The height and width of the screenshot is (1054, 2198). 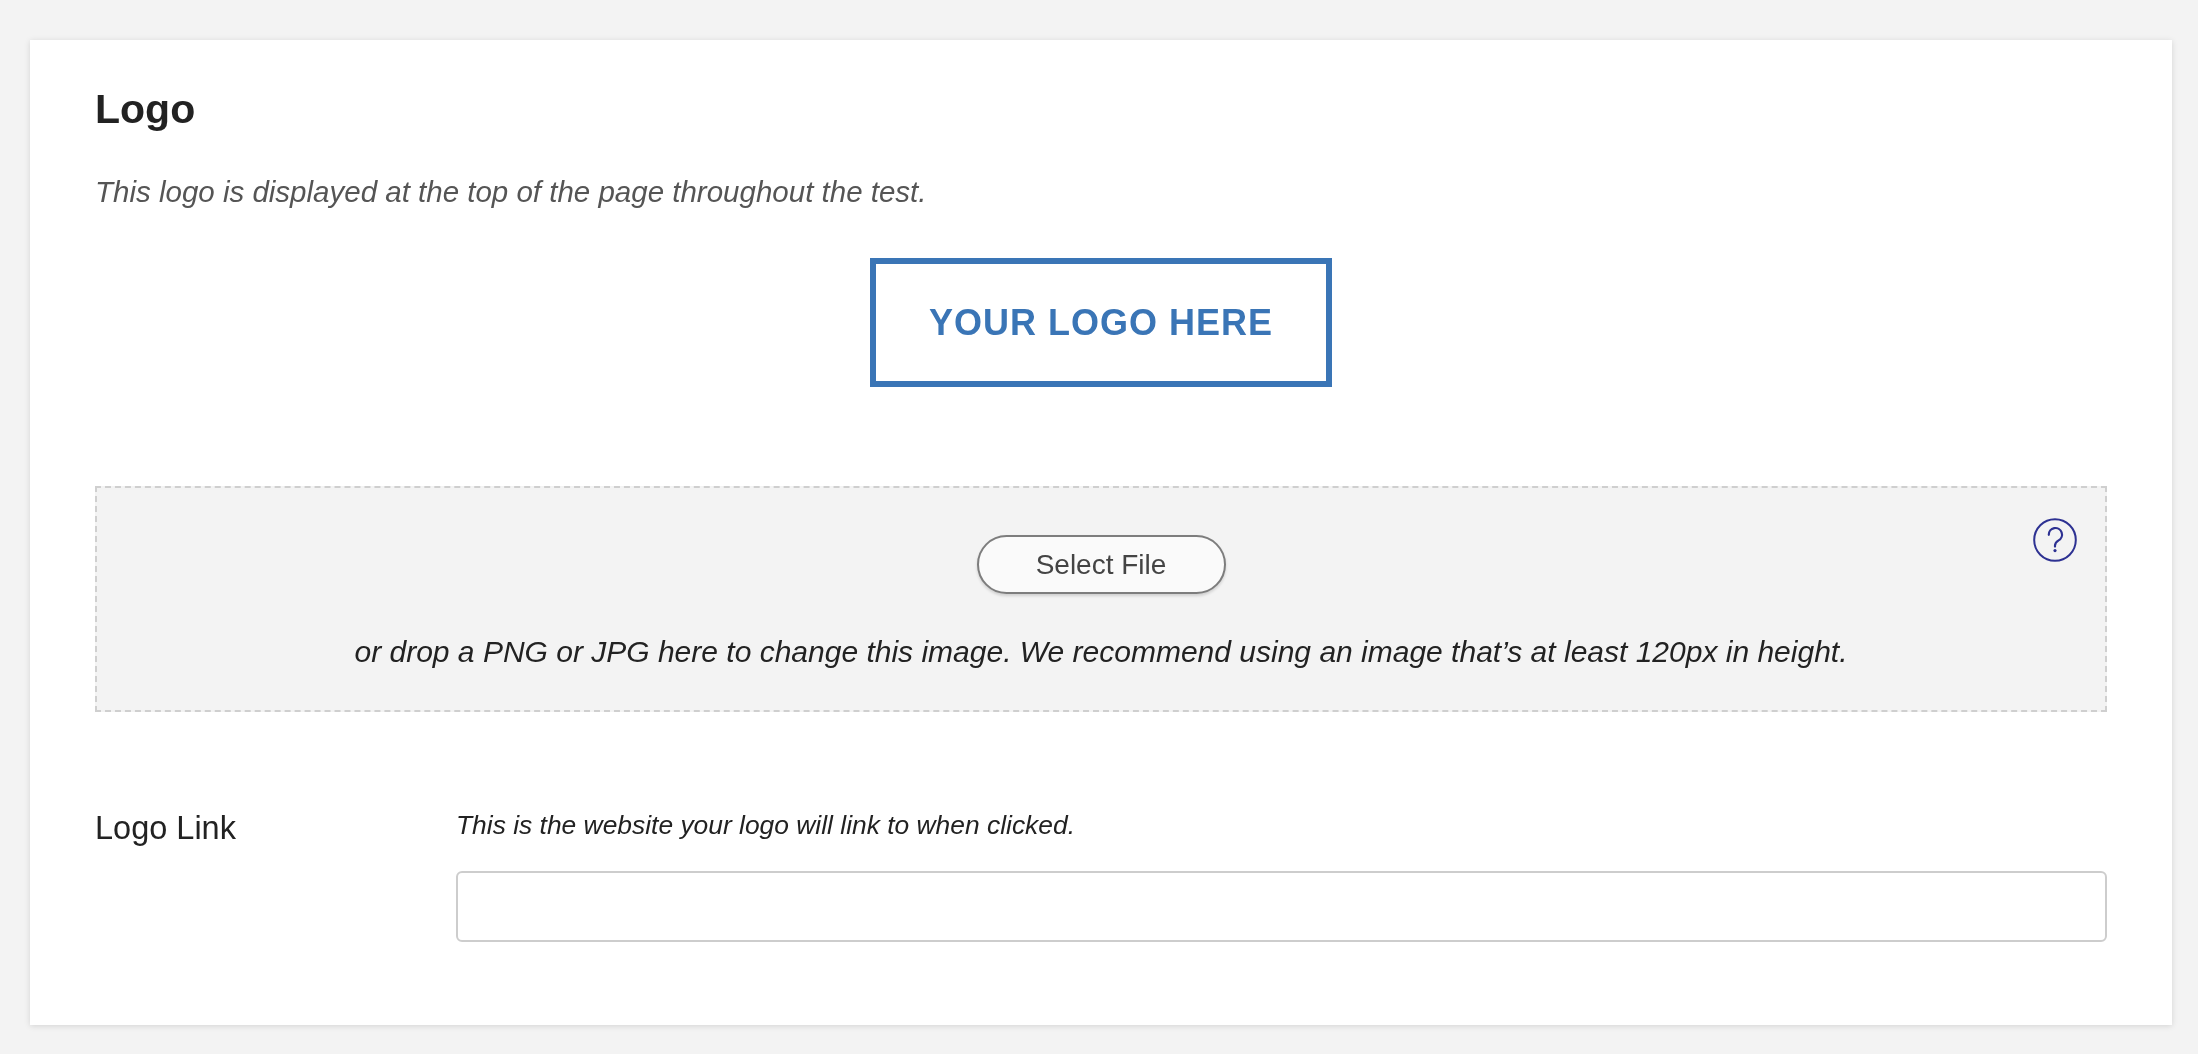 What do you see at coordinates (2055, 540) in the screenshot?
I see `help-icon` at bounding box center [2055, 540].